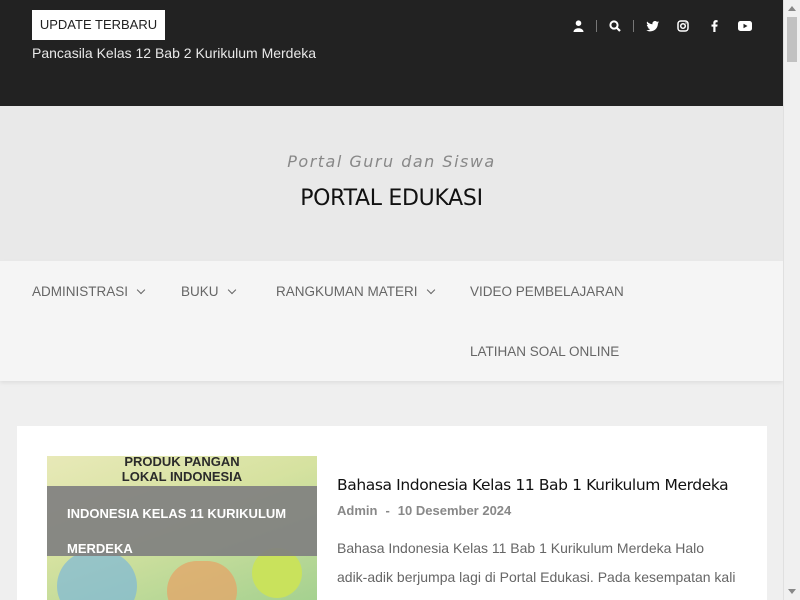 The height and width of the screenshot is (600, 800). Describe the element at coordinates (578, 26) in the screenshot. I see `user-icon` at that location.